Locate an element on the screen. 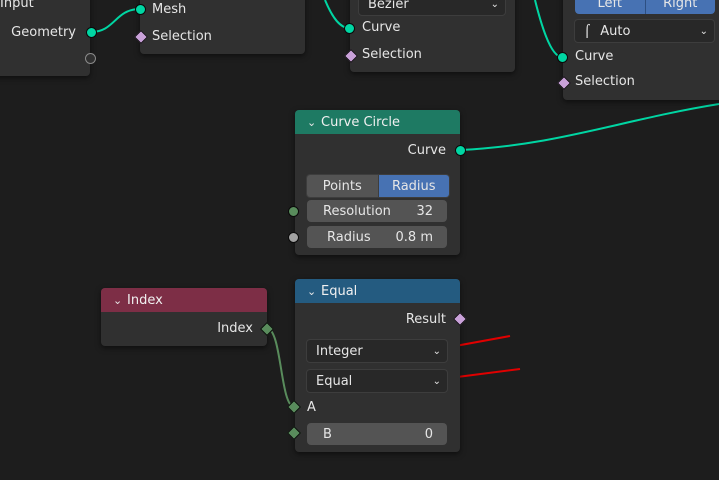  handle-type-value: Auto is located at coordinates (615, 31).